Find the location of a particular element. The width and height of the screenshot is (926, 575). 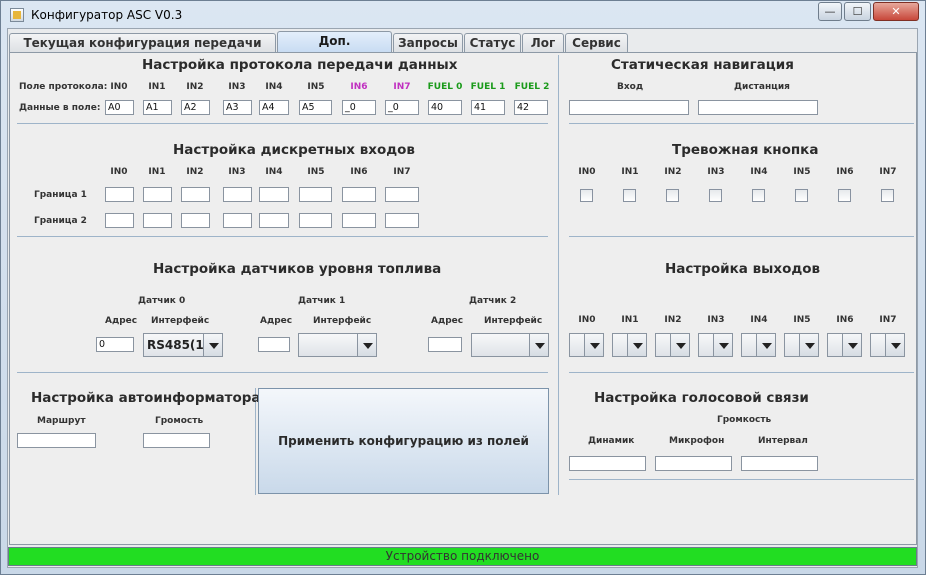

border1-in3-field is located at coordinates (237, 194).